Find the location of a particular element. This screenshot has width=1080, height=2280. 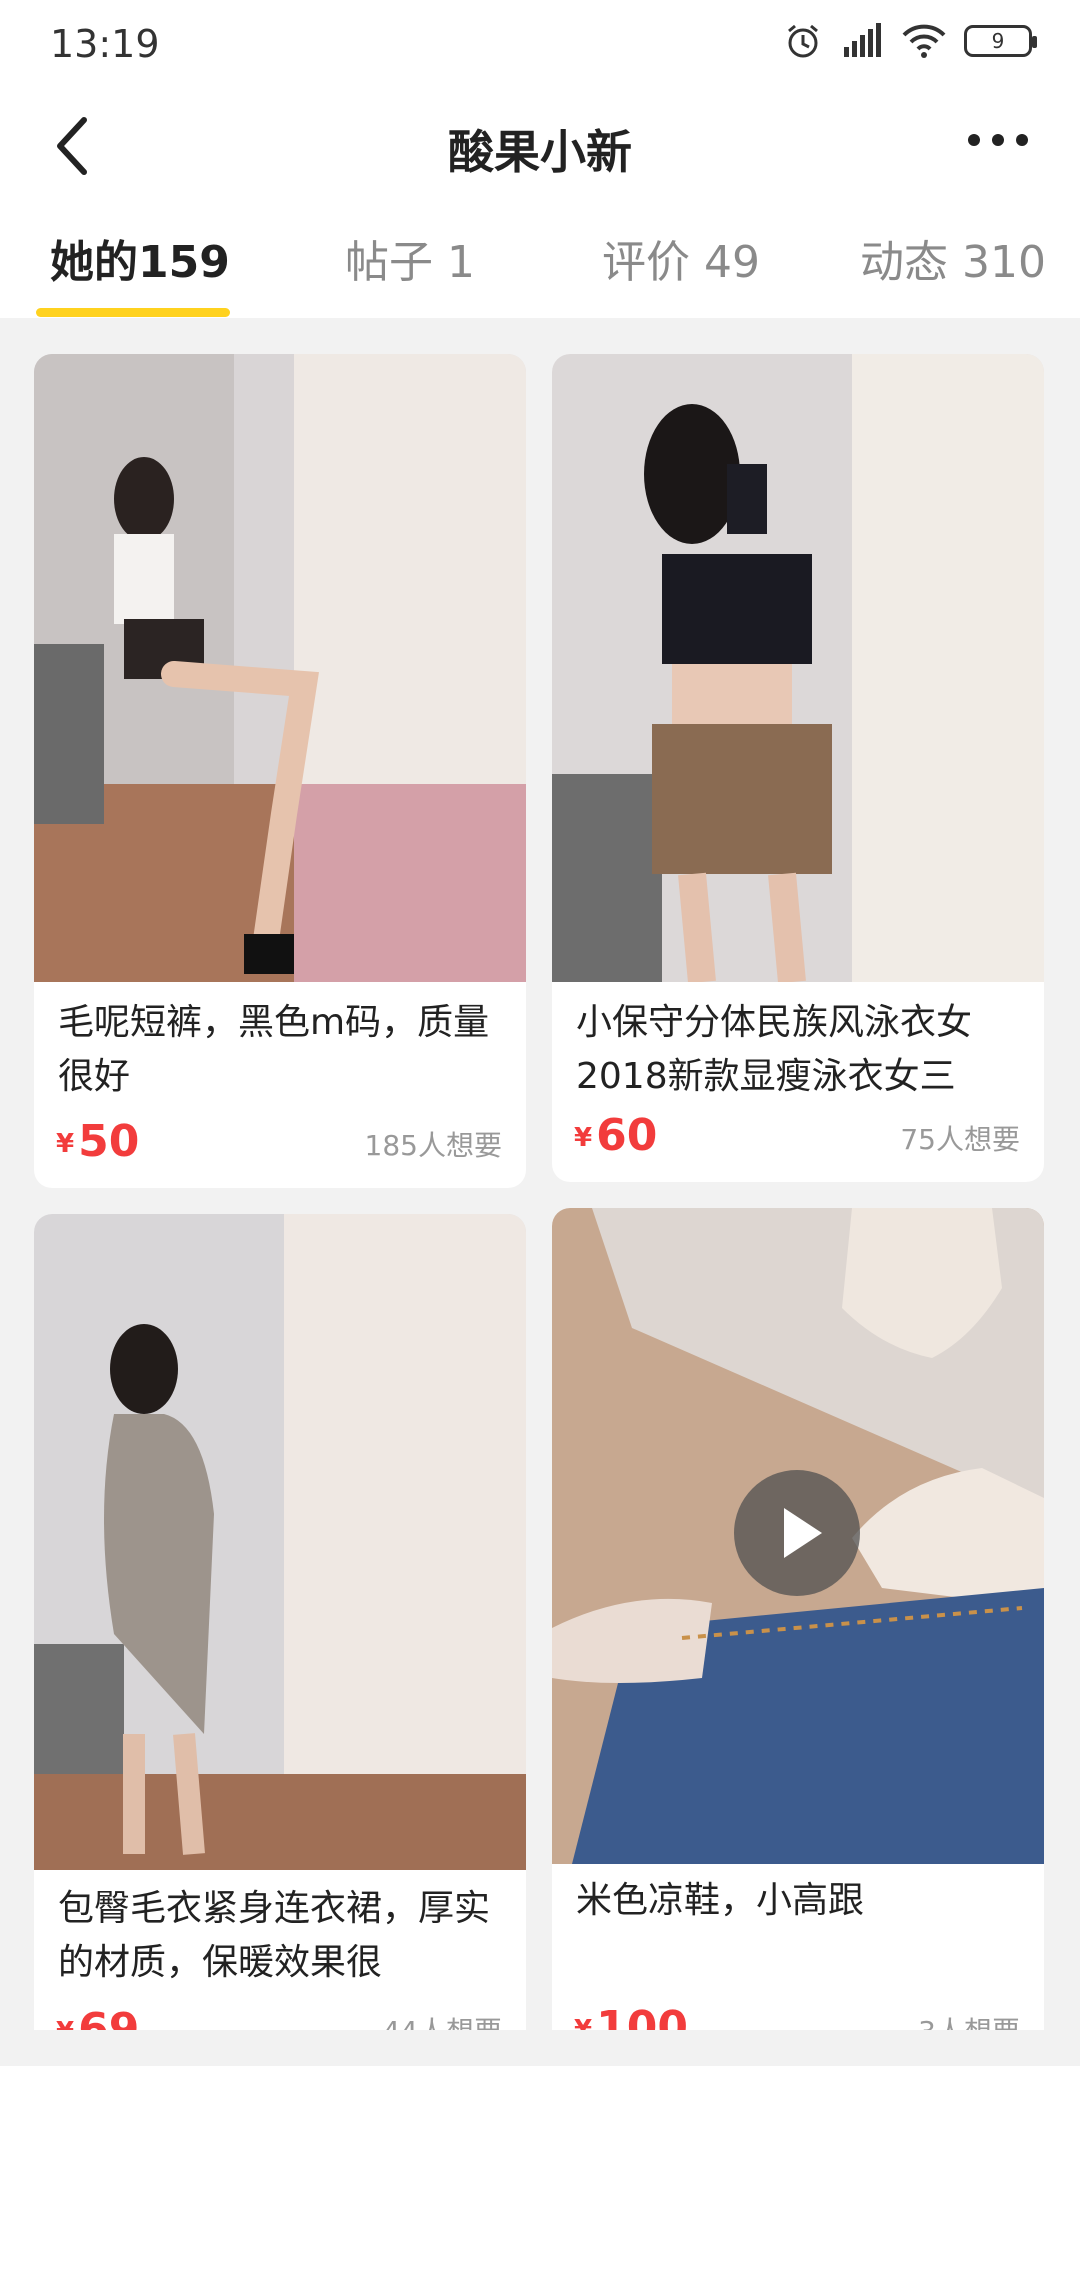

tab-posts: 帖子 1 is located at coordinates (410, 258).